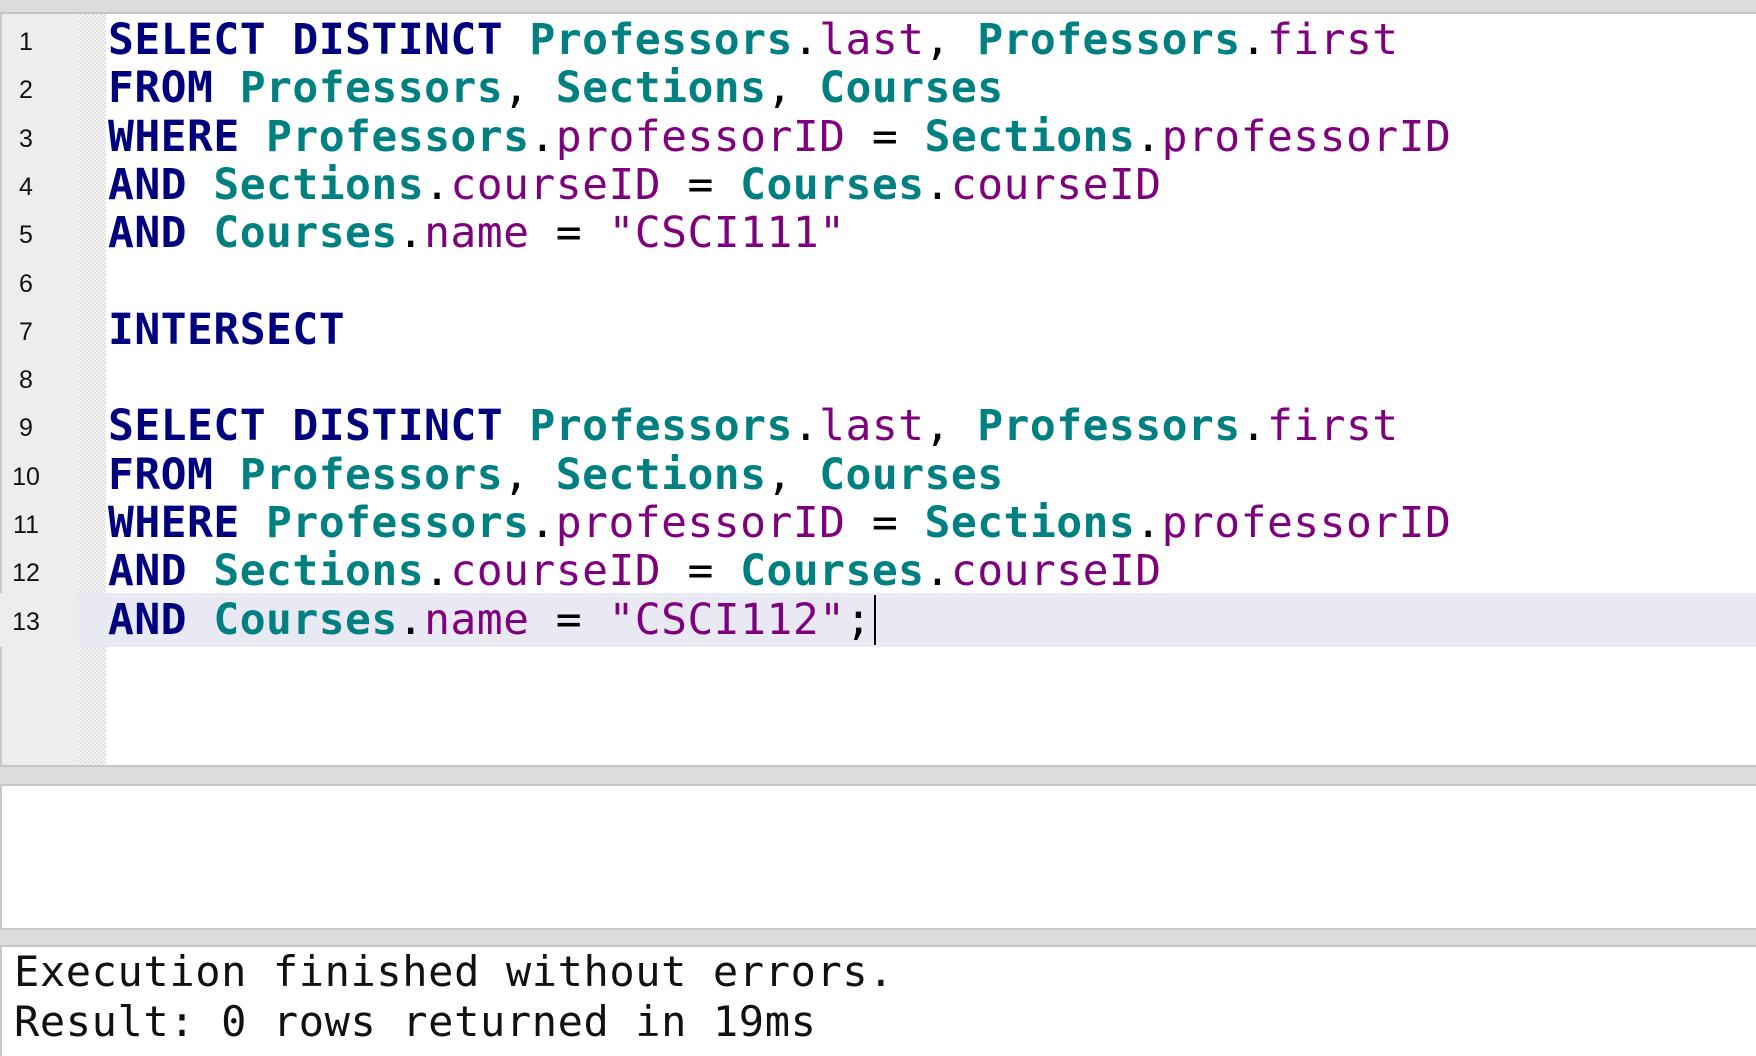 The height and width of the screenshot is (1056, 1756). I want to click on line-number: 2, so click(26, 90).